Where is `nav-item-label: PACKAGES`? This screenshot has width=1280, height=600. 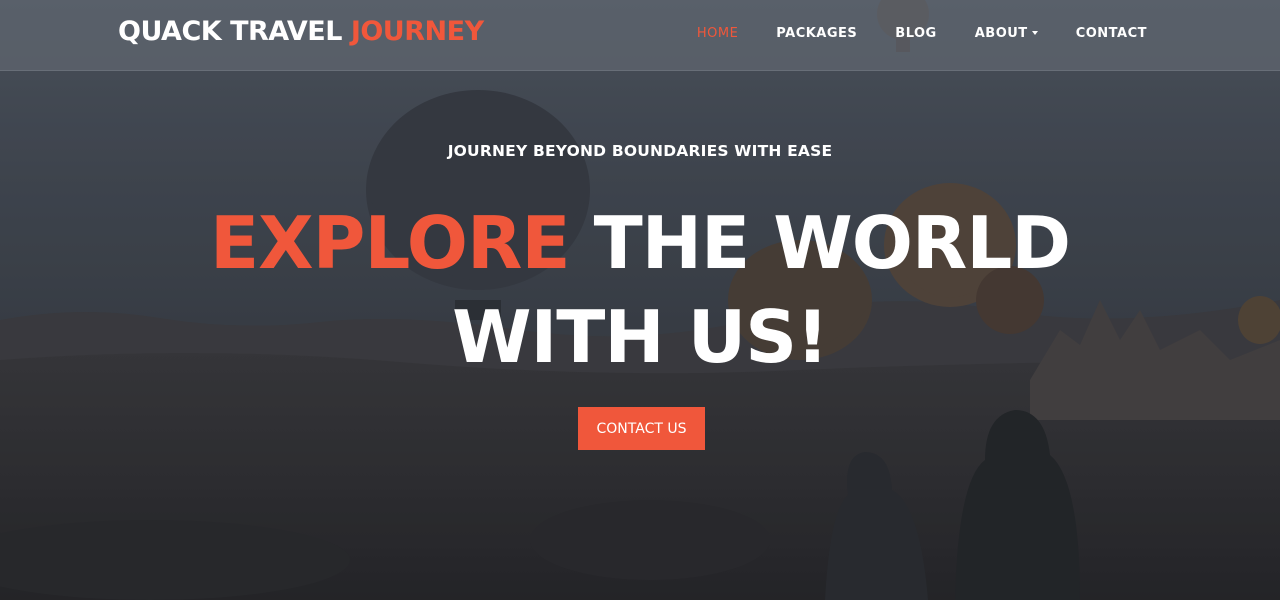
nav-item-label: PACKAGES is located at coordinates (817, 33).